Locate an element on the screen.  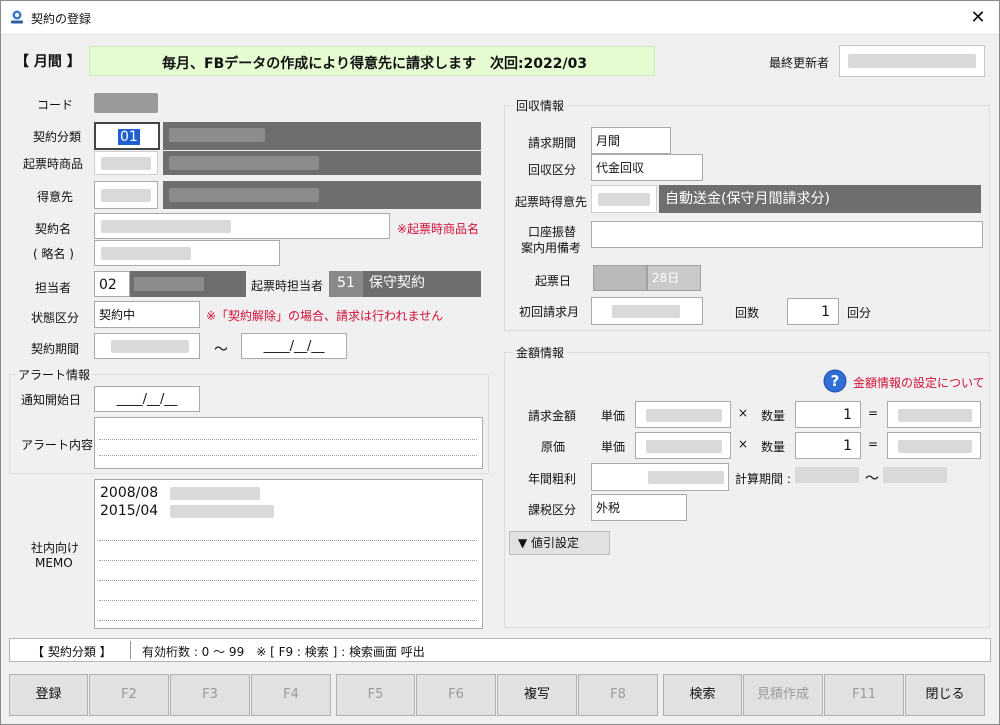
transfer-note-label-line1: 口座振替 is located at coordinates (552, 232).